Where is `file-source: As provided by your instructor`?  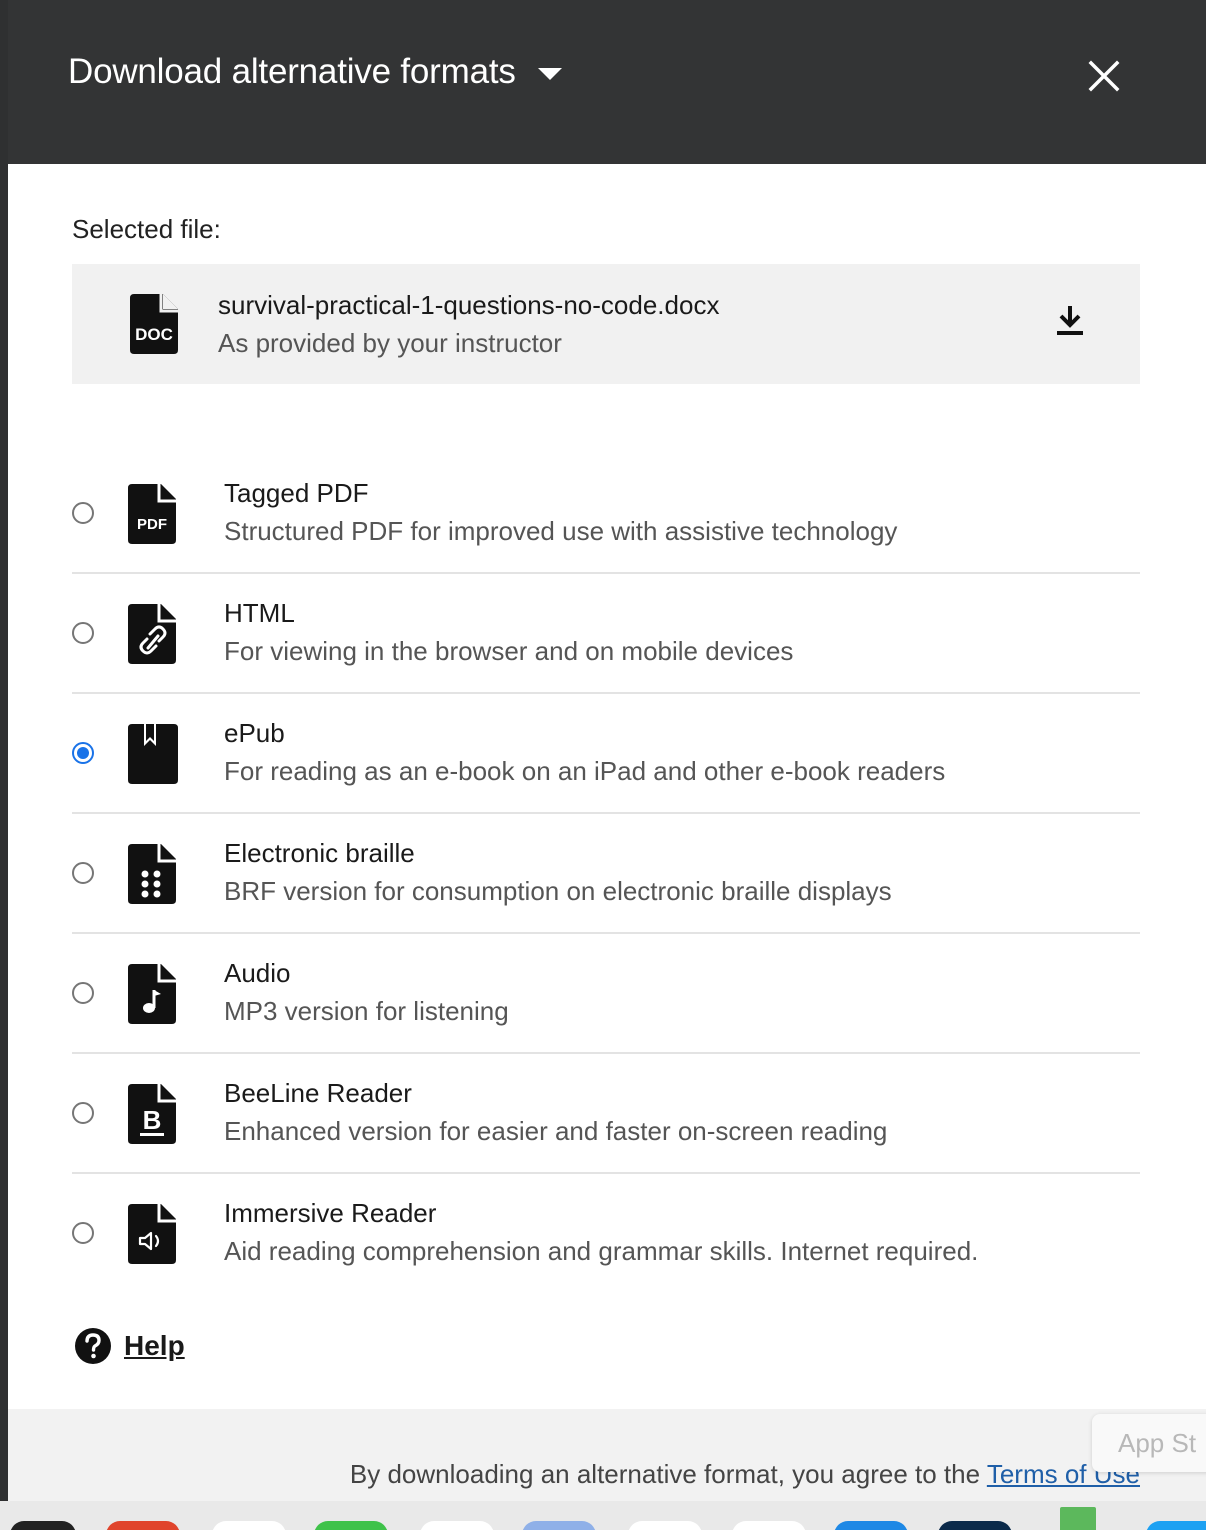
file-source: As provided by your instructor is located at coordinates (390, 343).